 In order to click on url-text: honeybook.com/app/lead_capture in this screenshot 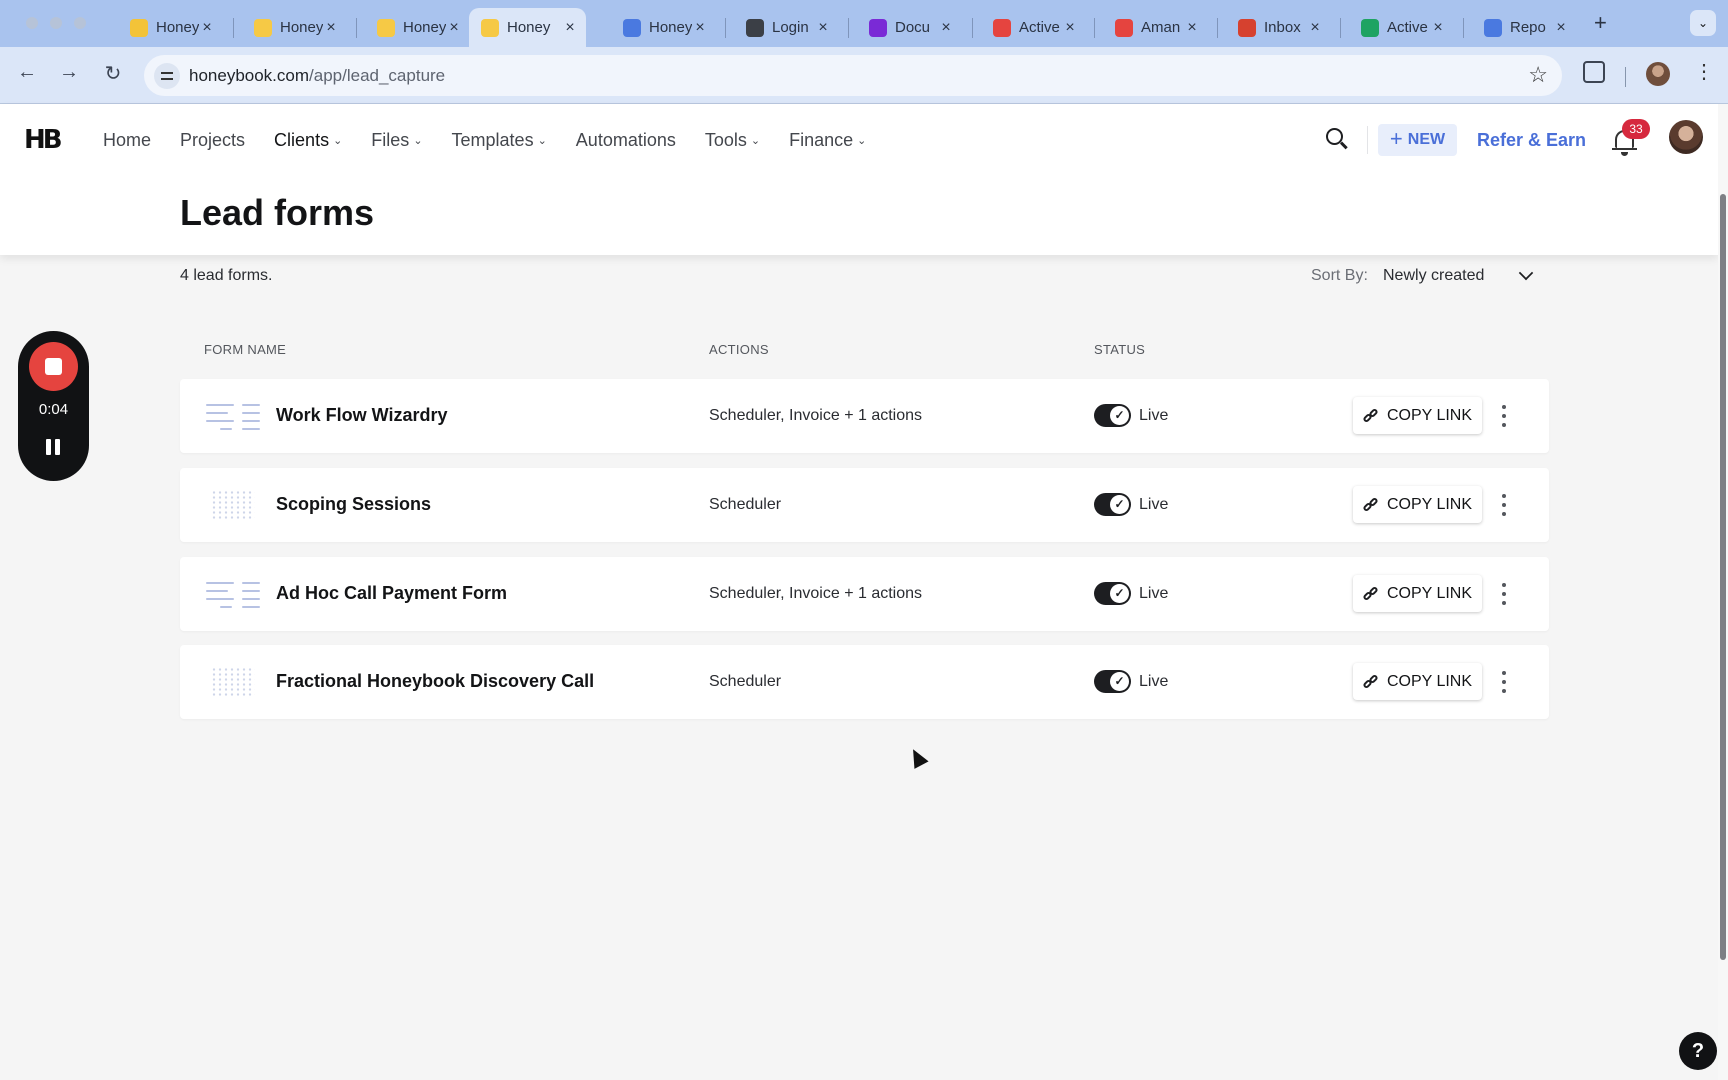, I will do `click(317, 76)`.